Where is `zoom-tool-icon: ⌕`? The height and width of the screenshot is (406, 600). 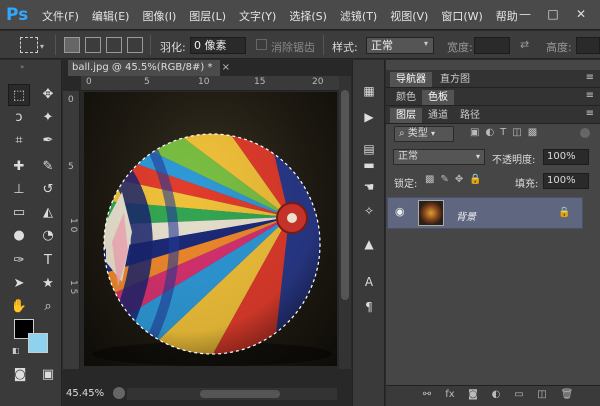
zoom-tool-icon: ⌕ is located at coordinates (48, 307).